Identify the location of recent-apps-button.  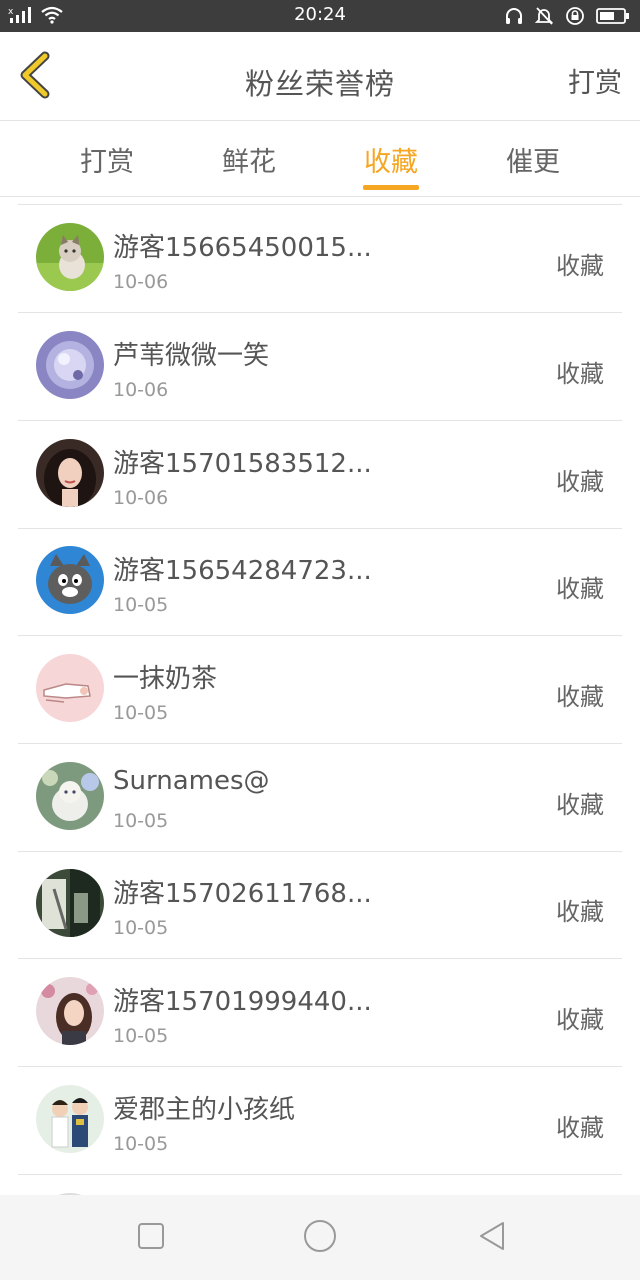
(151, 1238).